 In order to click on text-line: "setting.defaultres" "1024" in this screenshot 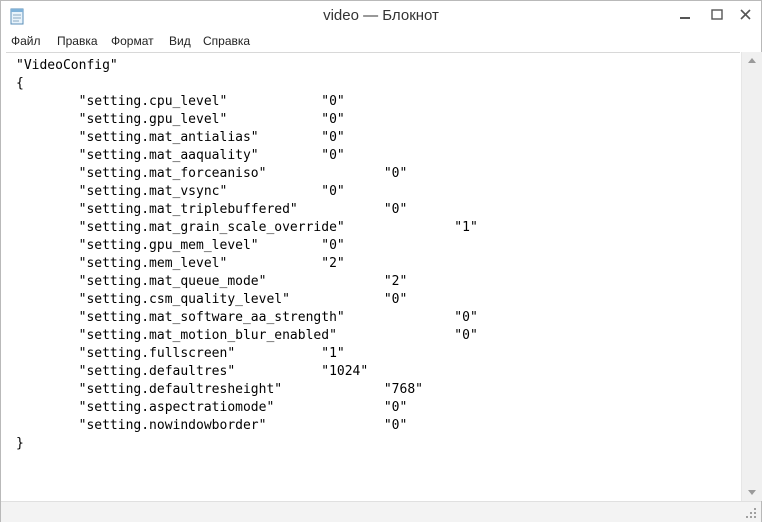, I will do `click(192, 371)`.